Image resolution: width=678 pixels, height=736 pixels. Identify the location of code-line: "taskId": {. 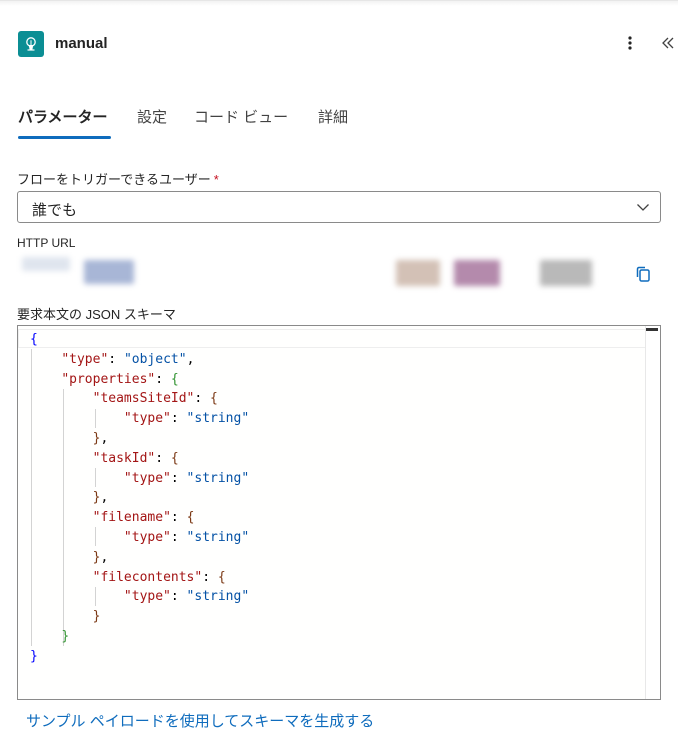
(135, 458).